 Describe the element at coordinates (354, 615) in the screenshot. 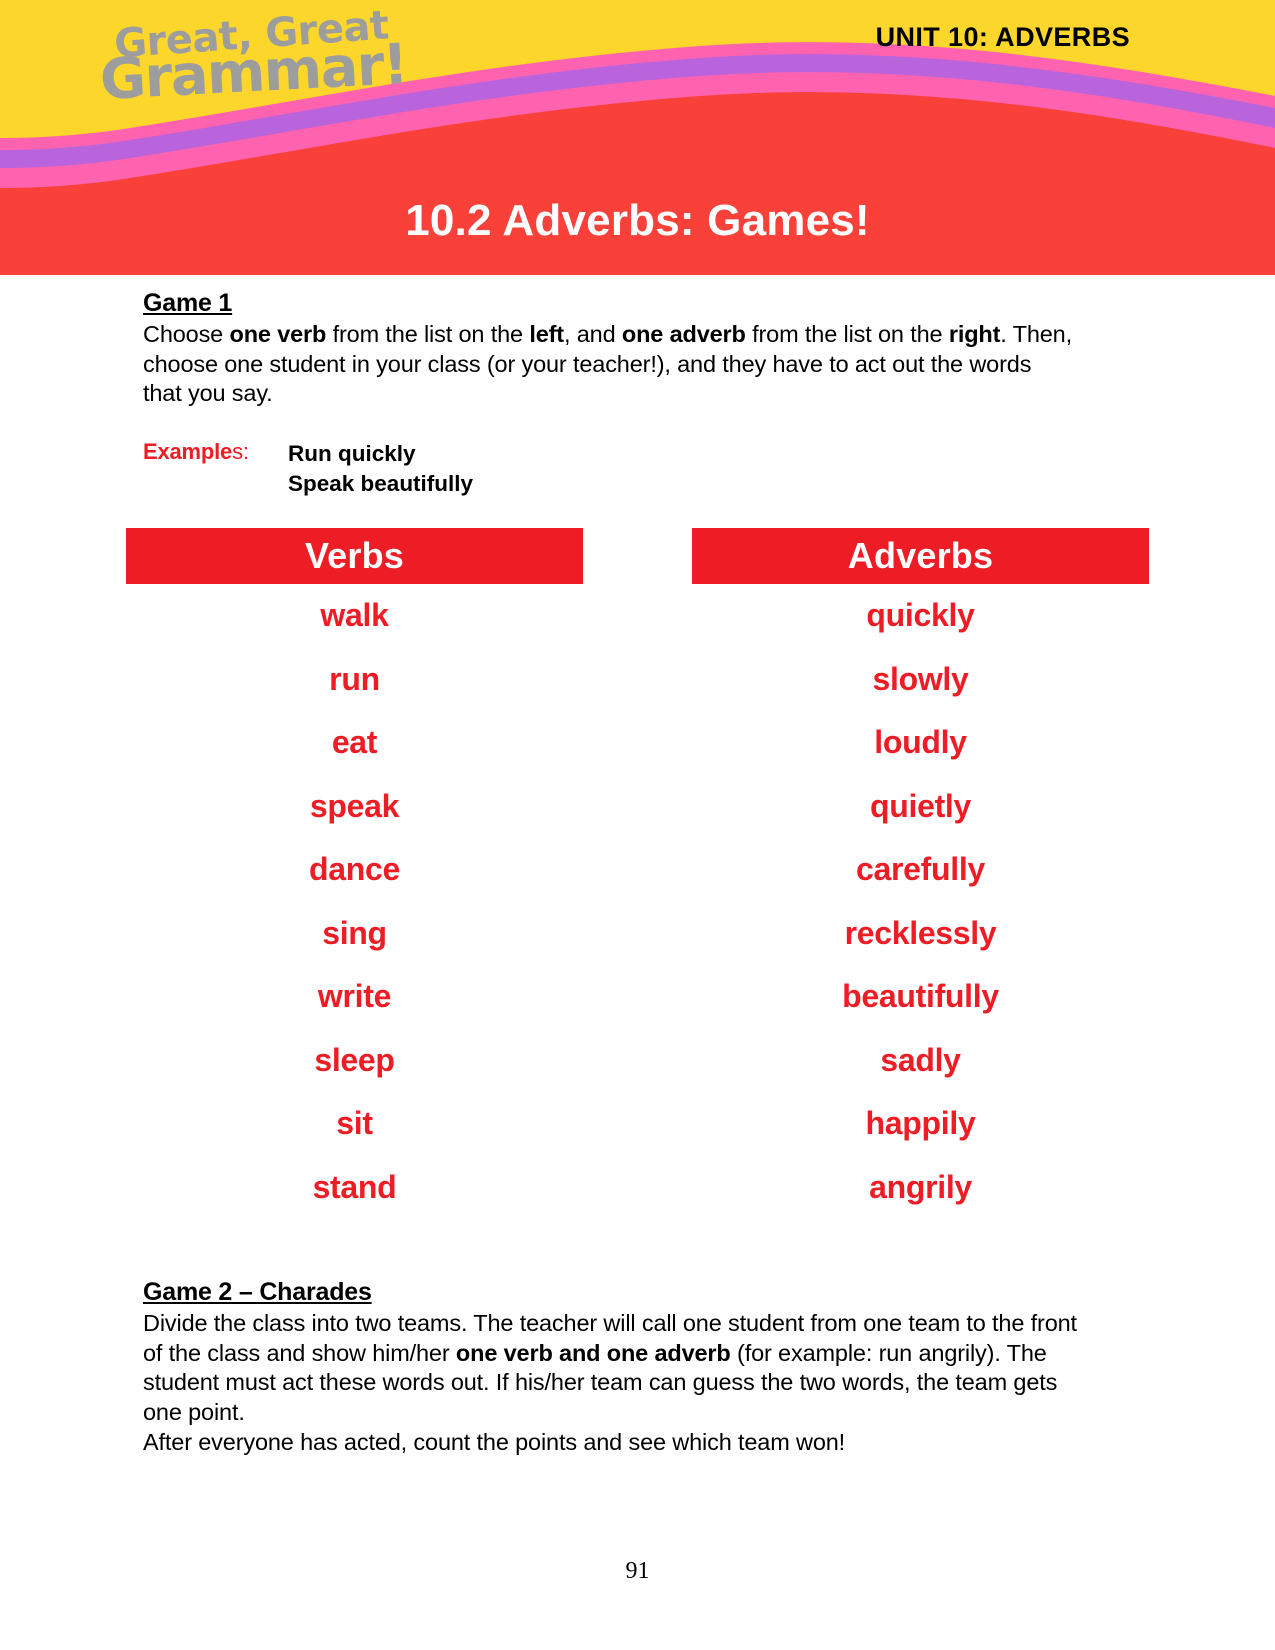

I see `verb-item: walk` at that location.